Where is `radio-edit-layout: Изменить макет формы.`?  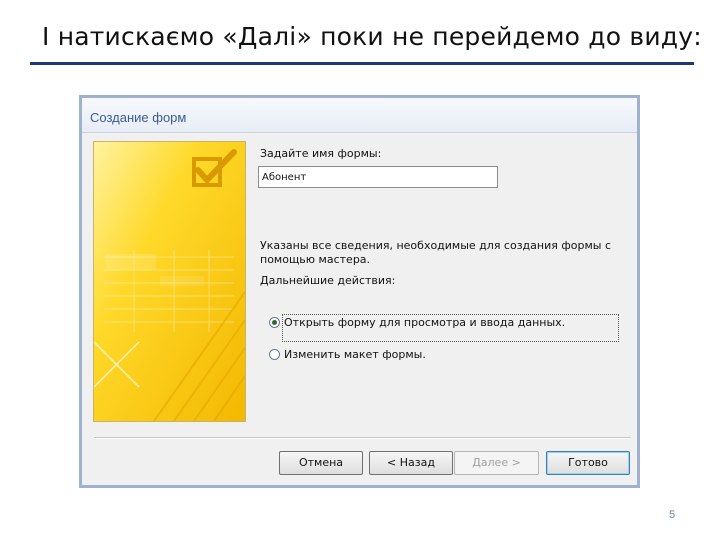
radio-edit-layout: Изменить макет формы. is located at coordinates (347, 354).